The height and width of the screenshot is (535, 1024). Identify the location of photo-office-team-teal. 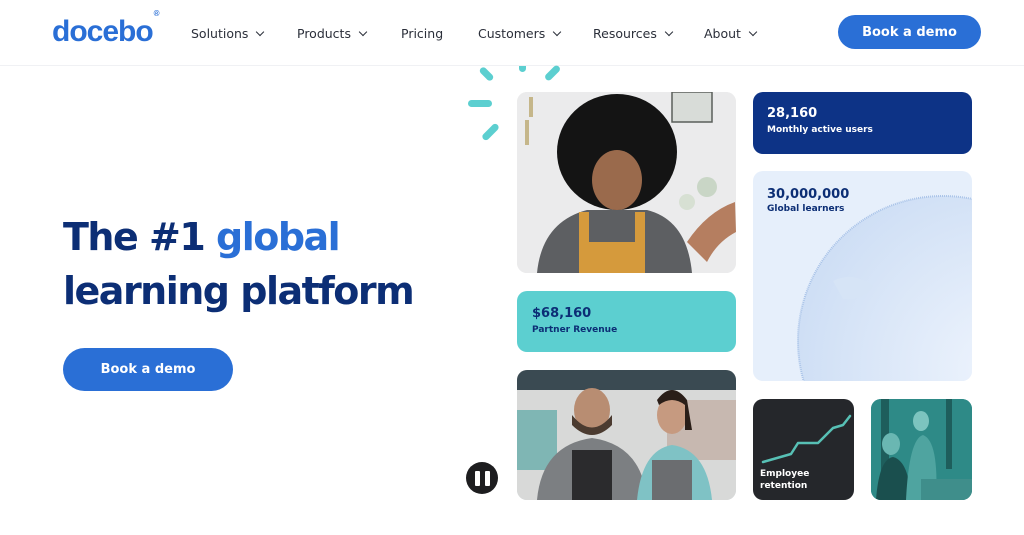
(921, 449).